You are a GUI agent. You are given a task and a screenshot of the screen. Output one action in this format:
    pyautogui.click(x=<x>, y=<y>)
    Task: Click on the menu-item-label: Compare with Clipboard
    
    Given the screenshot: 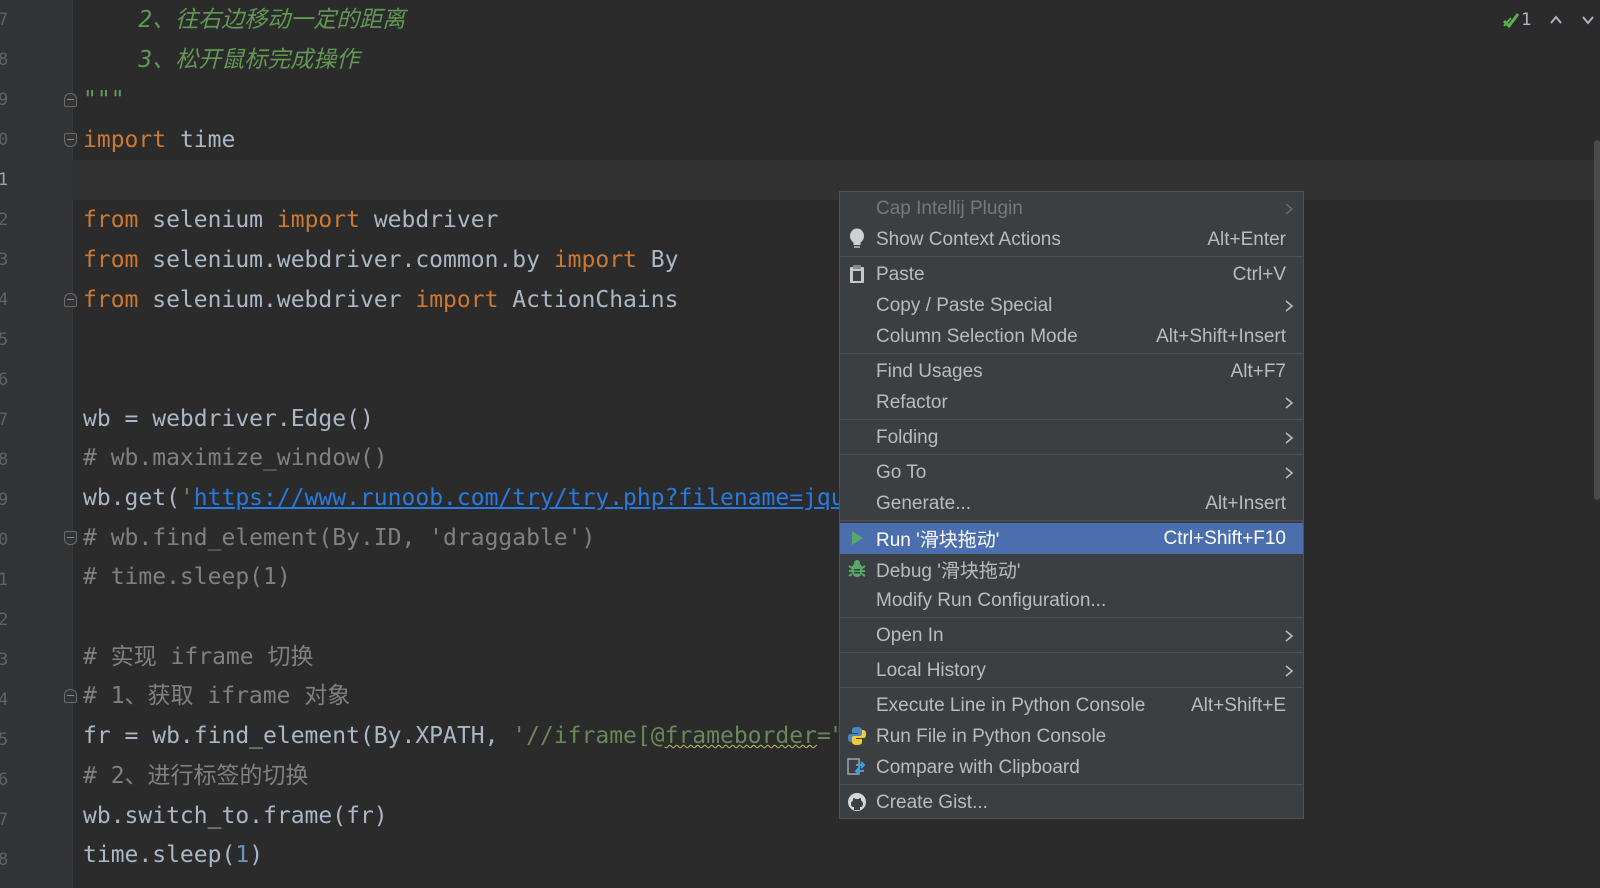 What is the action you would take?
    pyautogui.click(x=978, y=767)
    